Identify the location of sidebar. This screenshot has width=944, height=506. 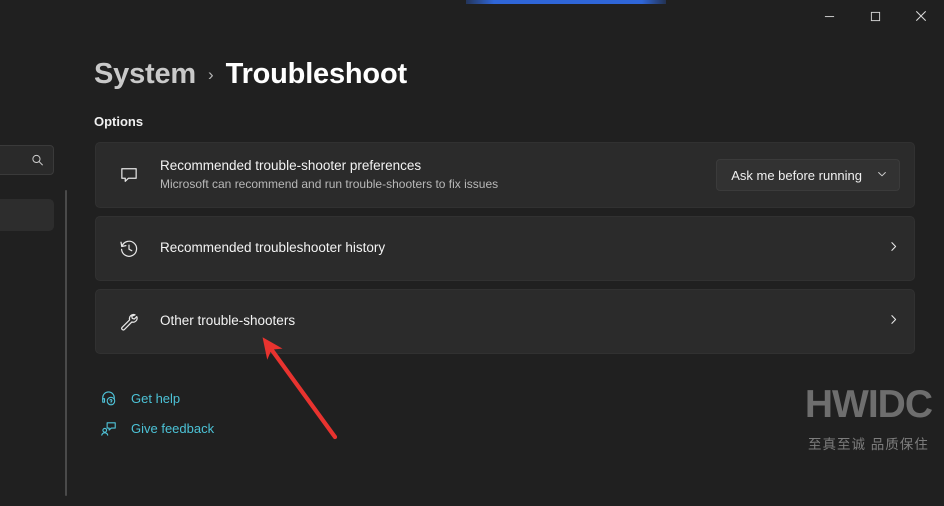
(33, 253).